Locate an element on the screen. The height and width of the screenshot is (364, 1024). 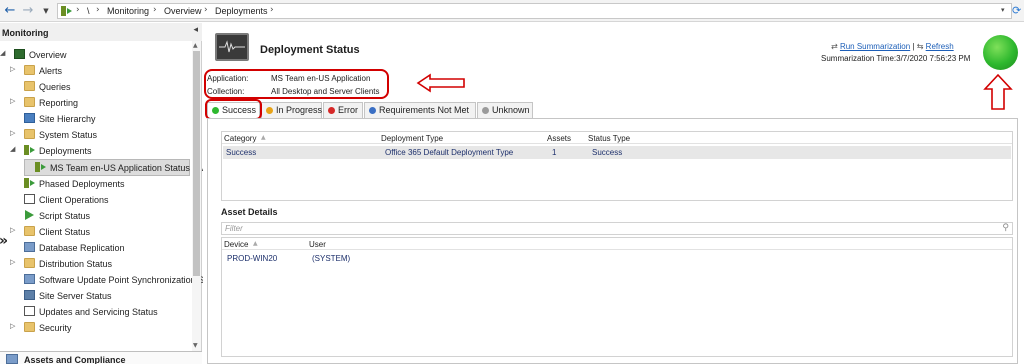
asset-grid-header: Device ▲ User is located at coordinates (617, 244).